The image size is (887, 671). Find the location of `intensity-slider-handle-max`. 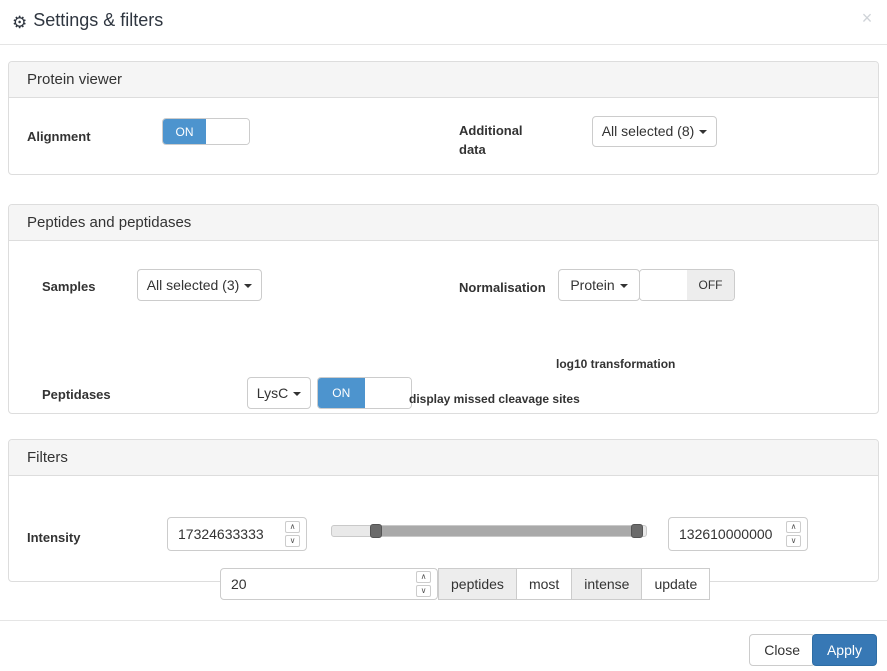

intensity-slider-handle-max is located at coordinates (636, 531).